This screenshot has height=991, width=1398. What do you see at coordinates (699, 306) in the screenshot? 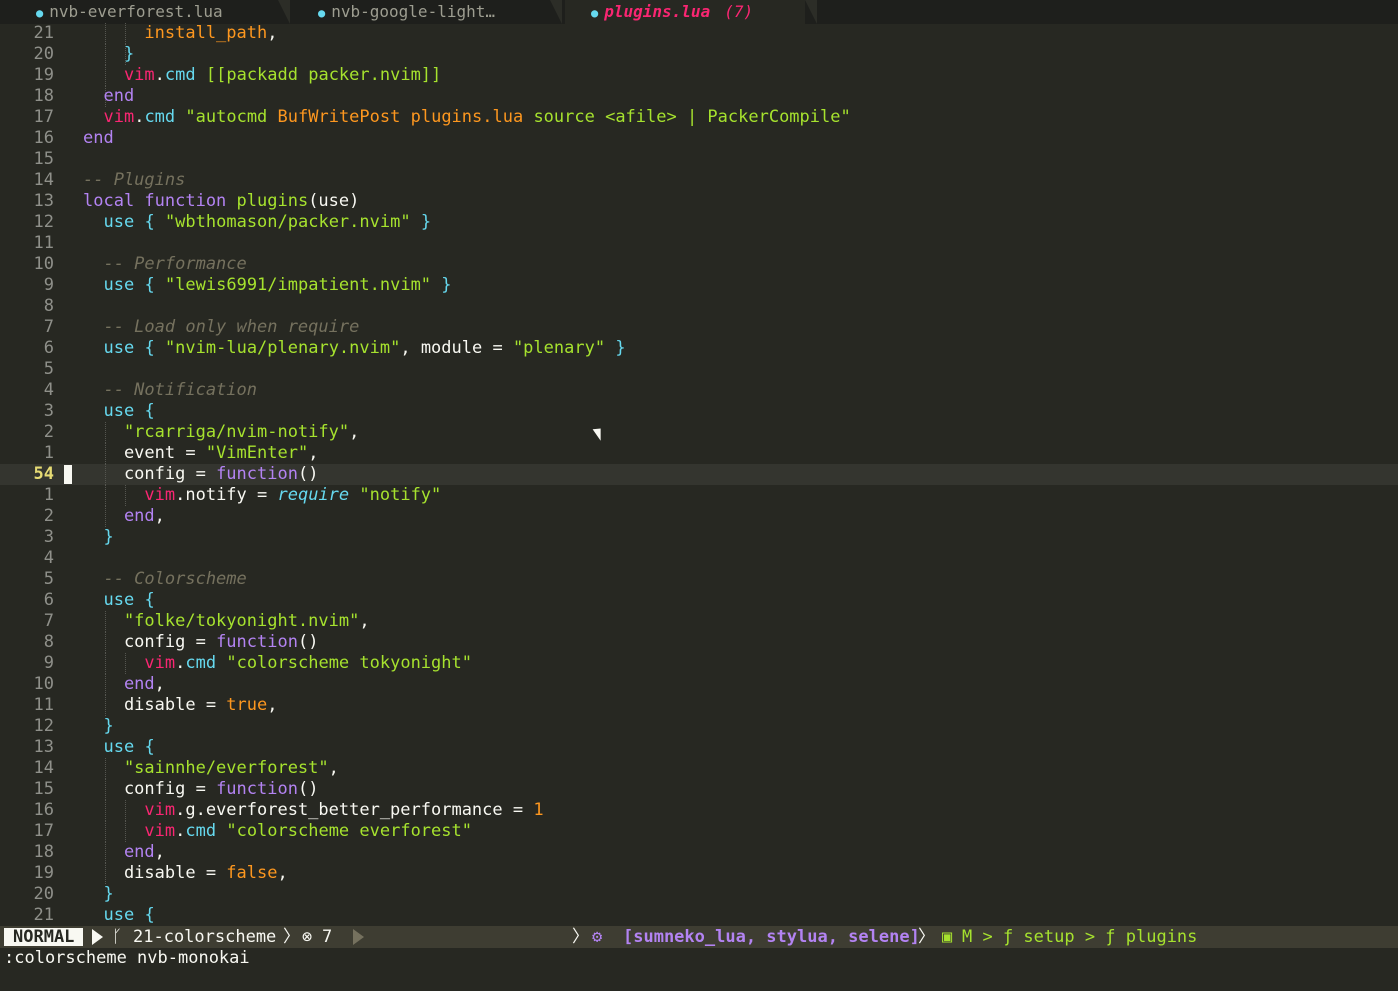
I see `code-line: 8` at bounding box center [699, 306].